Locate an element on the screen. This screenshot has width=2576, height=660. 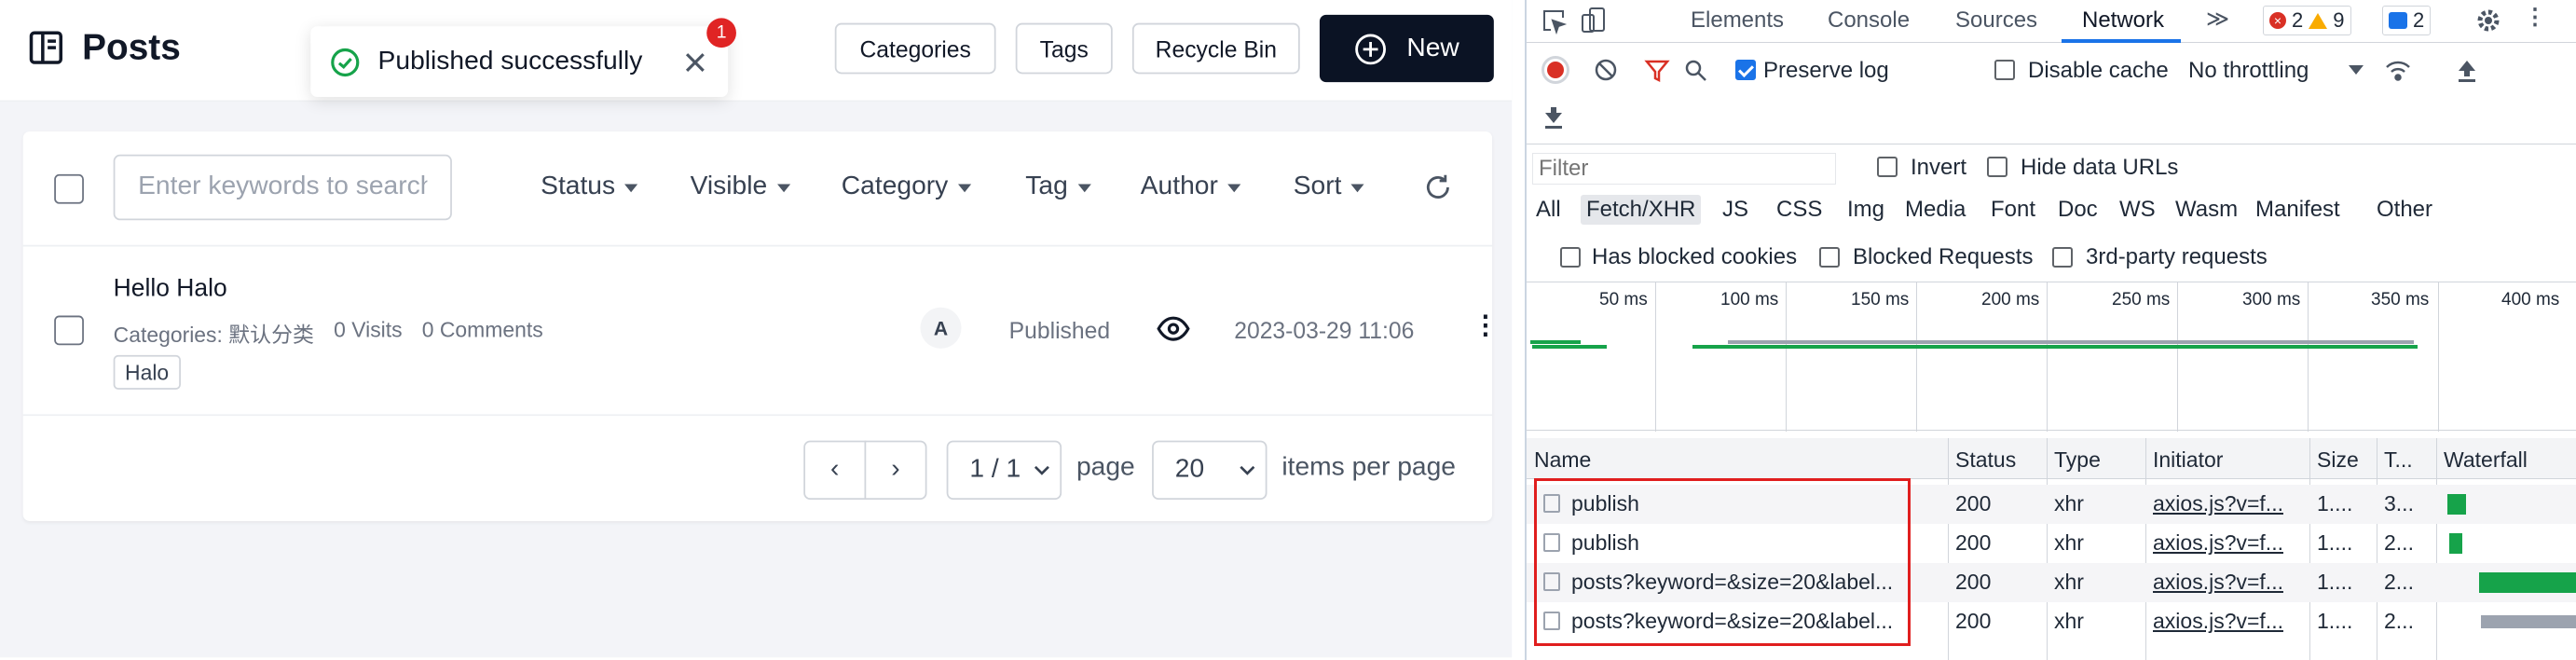
settings-gear-icon is located at coordinates (2488, 20).